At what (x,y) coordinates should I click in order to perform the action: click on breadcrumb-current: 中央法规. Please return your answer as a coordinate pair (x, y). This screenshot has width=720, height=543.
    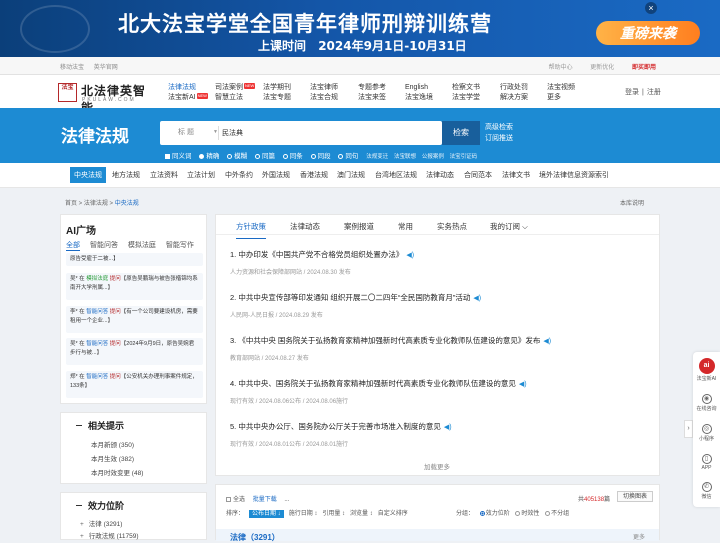
    Looking at the image, I should click on (127, 204).